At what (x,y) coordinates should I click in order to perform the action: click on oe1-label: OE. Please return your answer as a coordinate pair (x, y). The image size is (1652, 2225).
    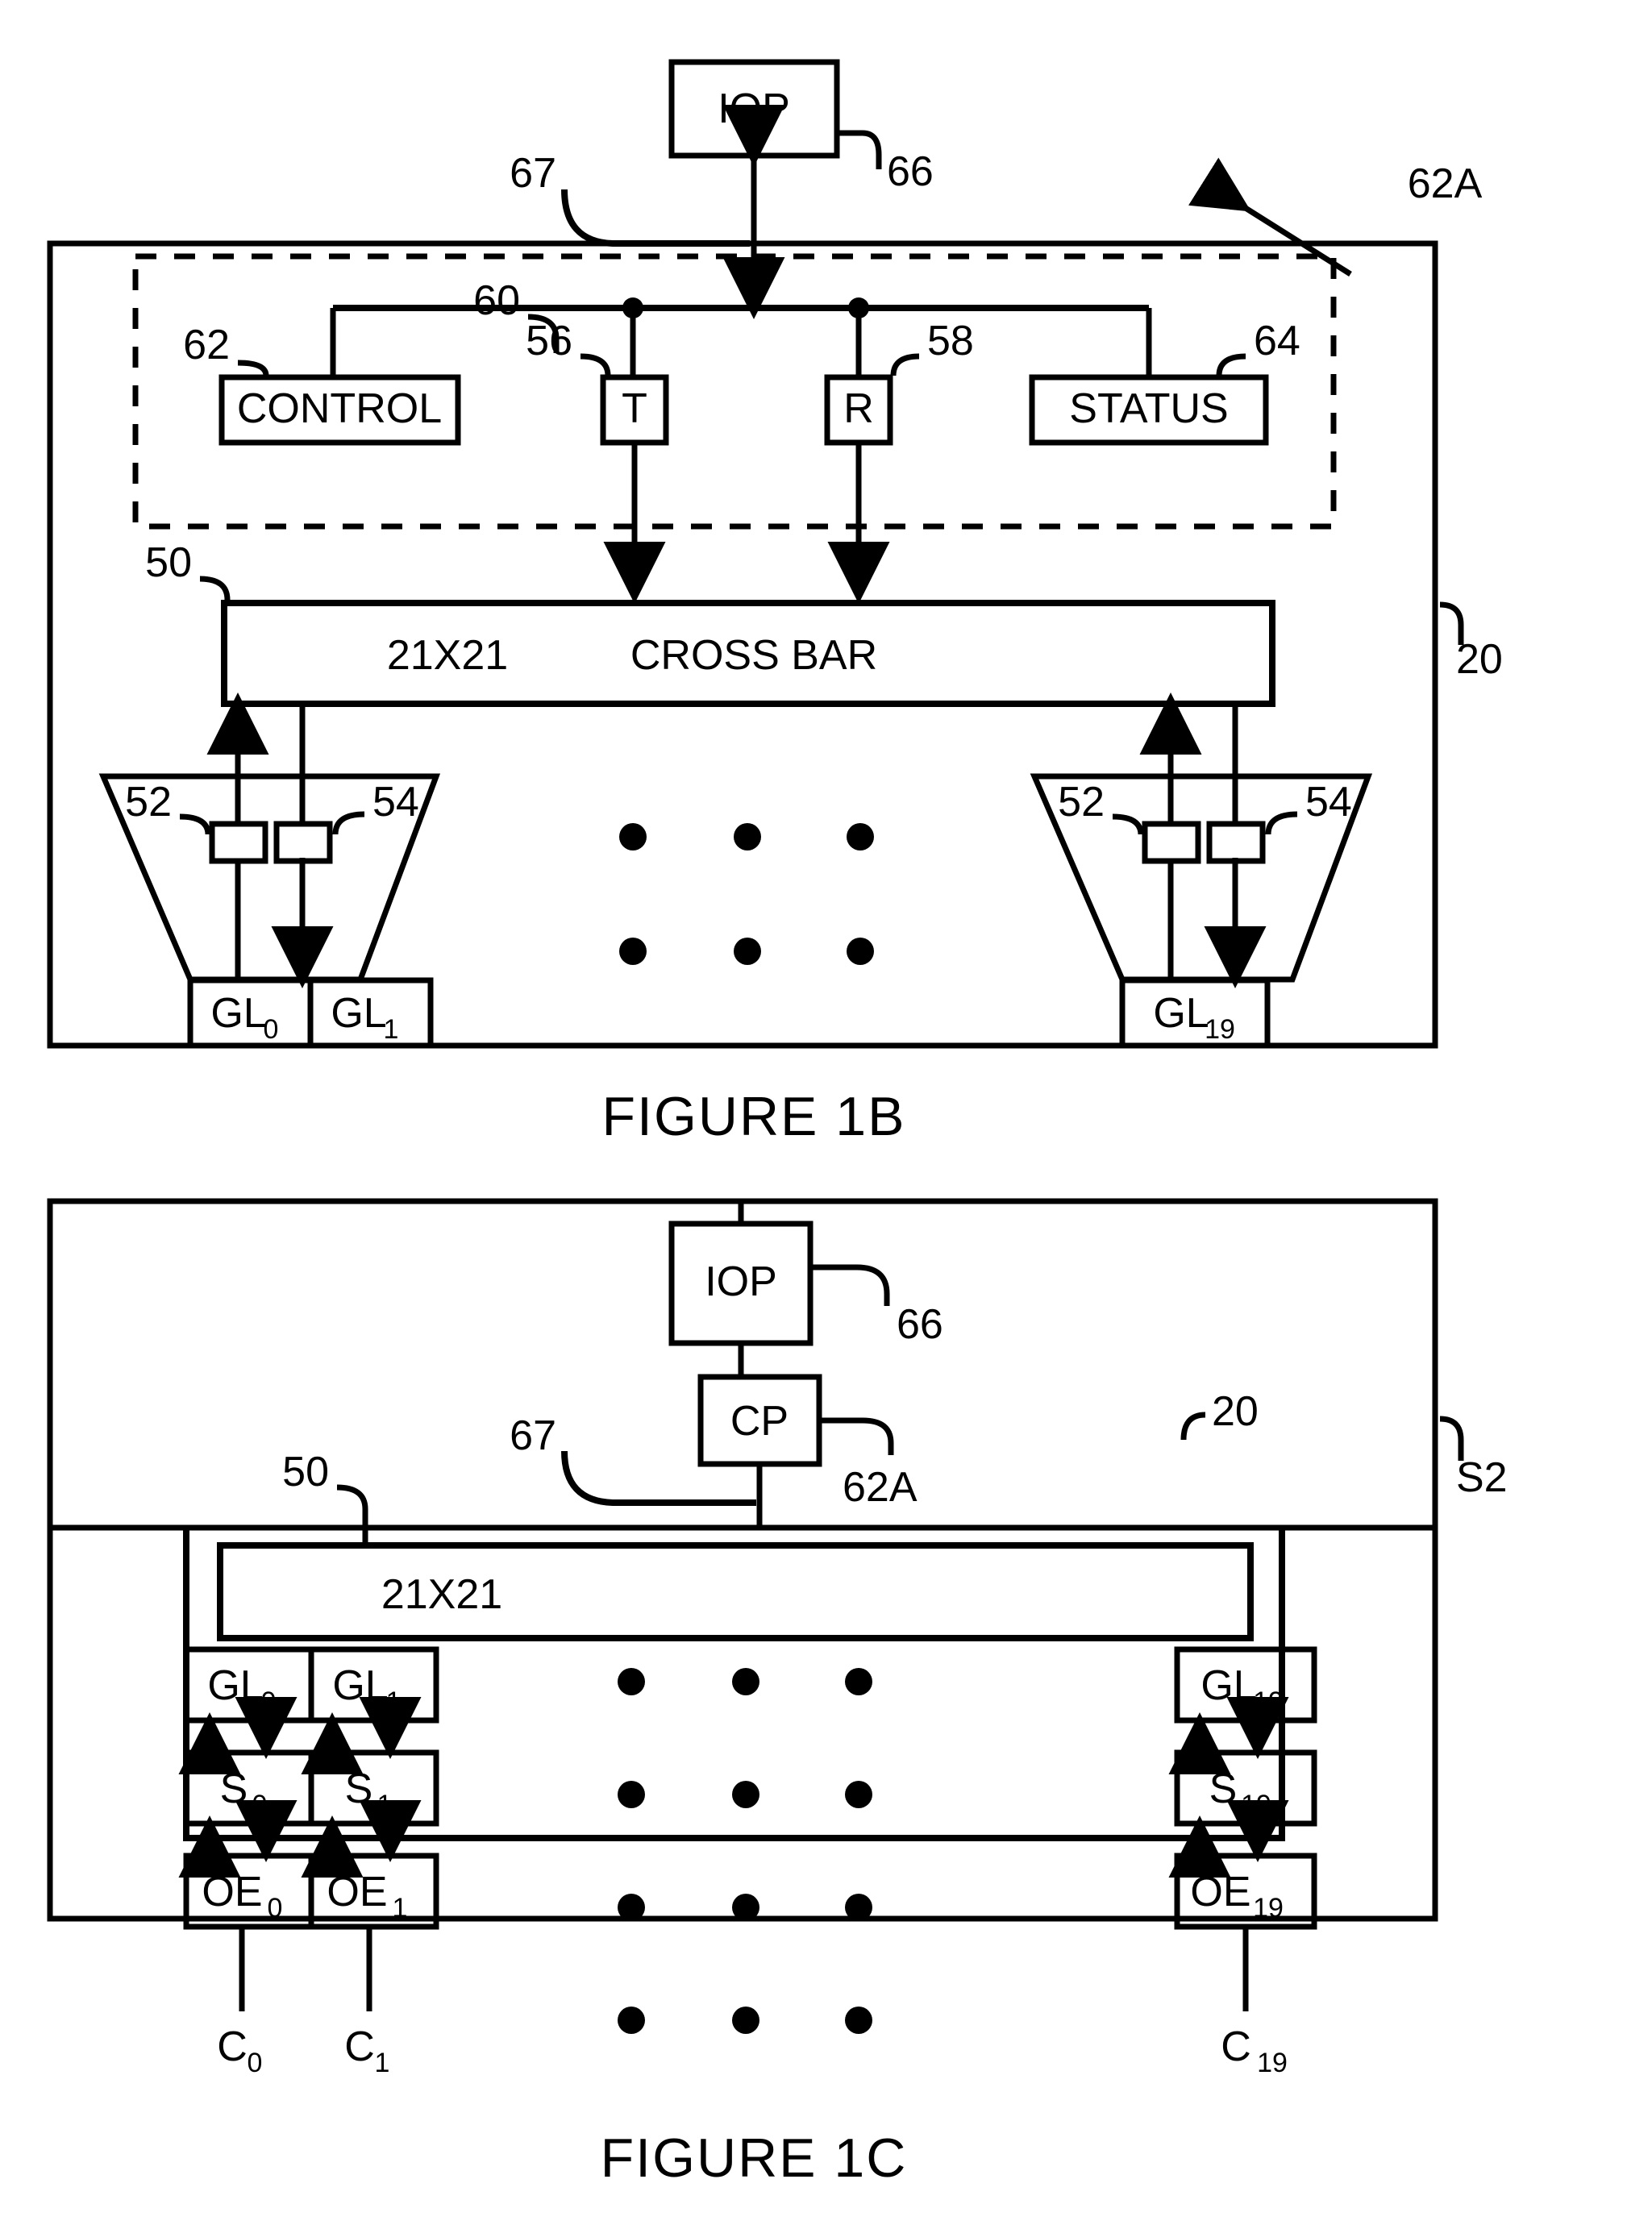
    Looking at the image, I should click on (357, 1892).